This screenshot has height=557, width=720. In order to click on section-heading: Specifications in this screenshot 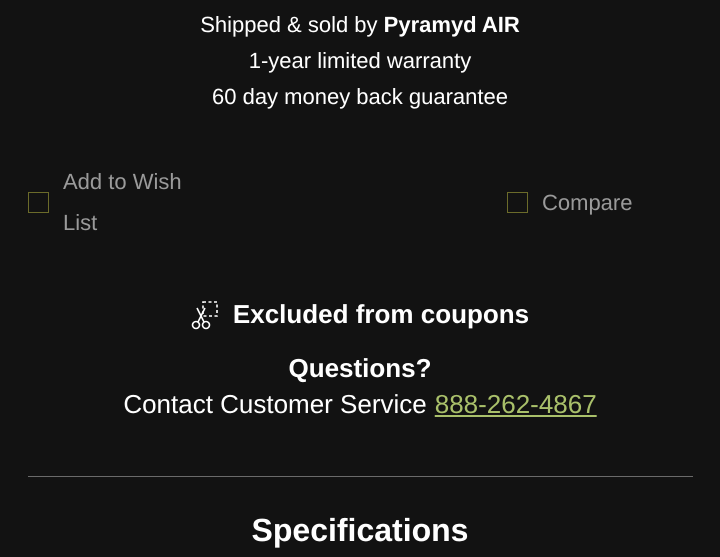, I will do `click(360, 530)`.